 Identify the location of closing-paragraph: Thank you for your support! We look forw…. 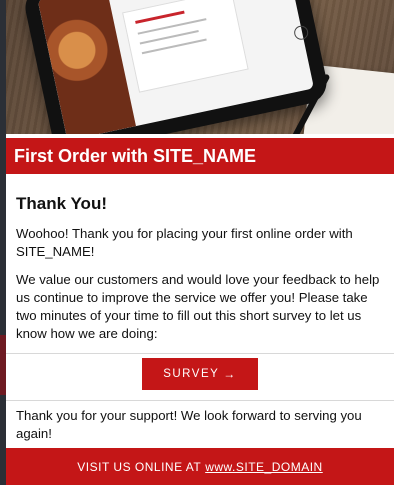
(189, 424).